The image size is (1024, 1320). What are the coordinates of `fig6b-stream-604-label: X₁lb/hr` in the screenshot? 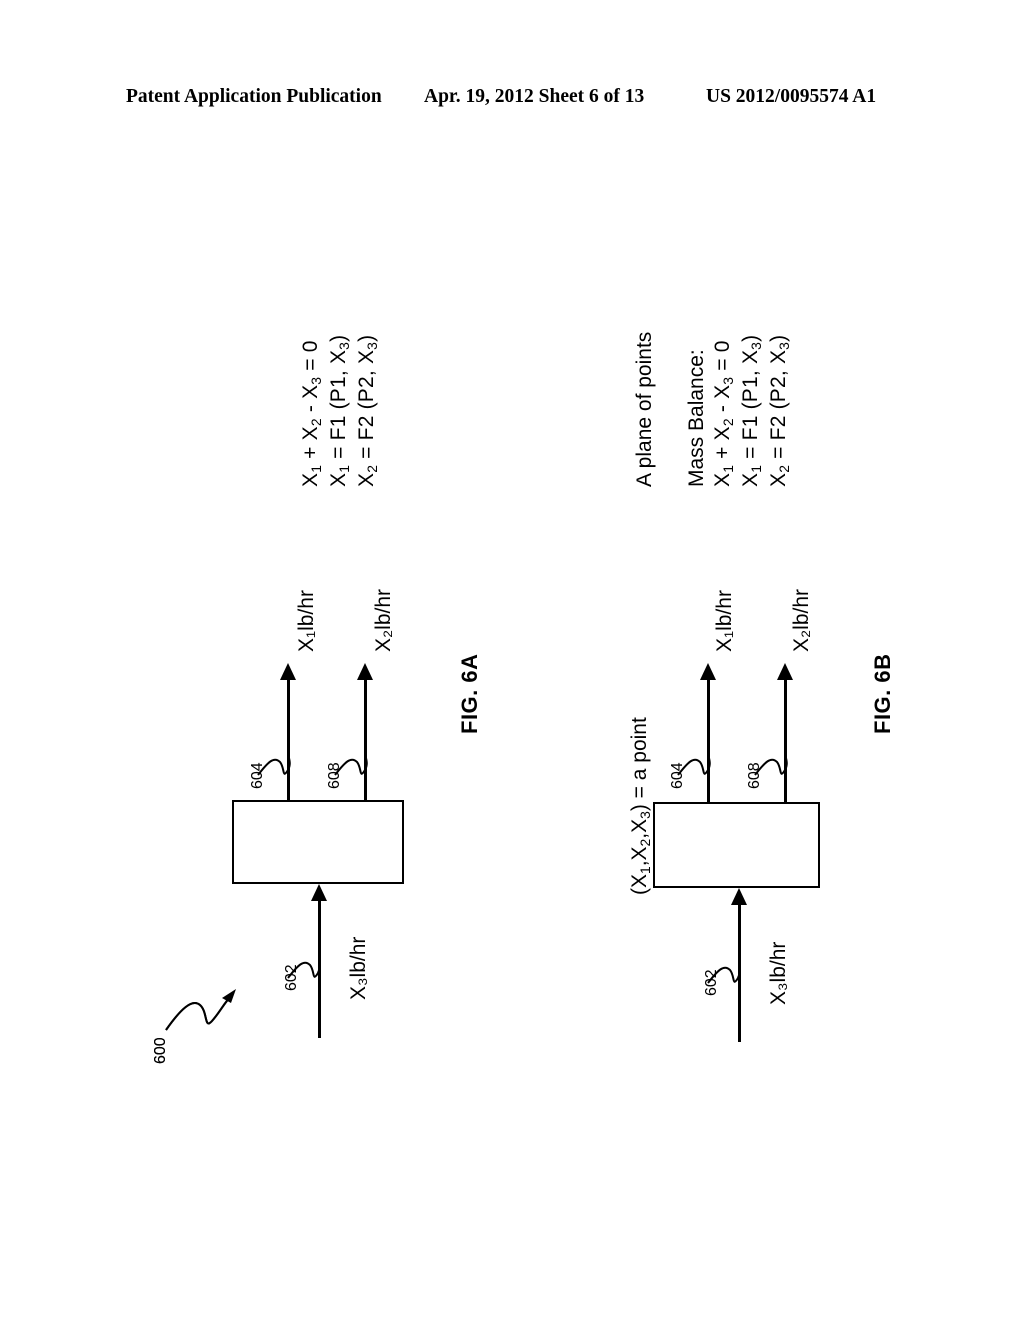 It's located at (724, 621).